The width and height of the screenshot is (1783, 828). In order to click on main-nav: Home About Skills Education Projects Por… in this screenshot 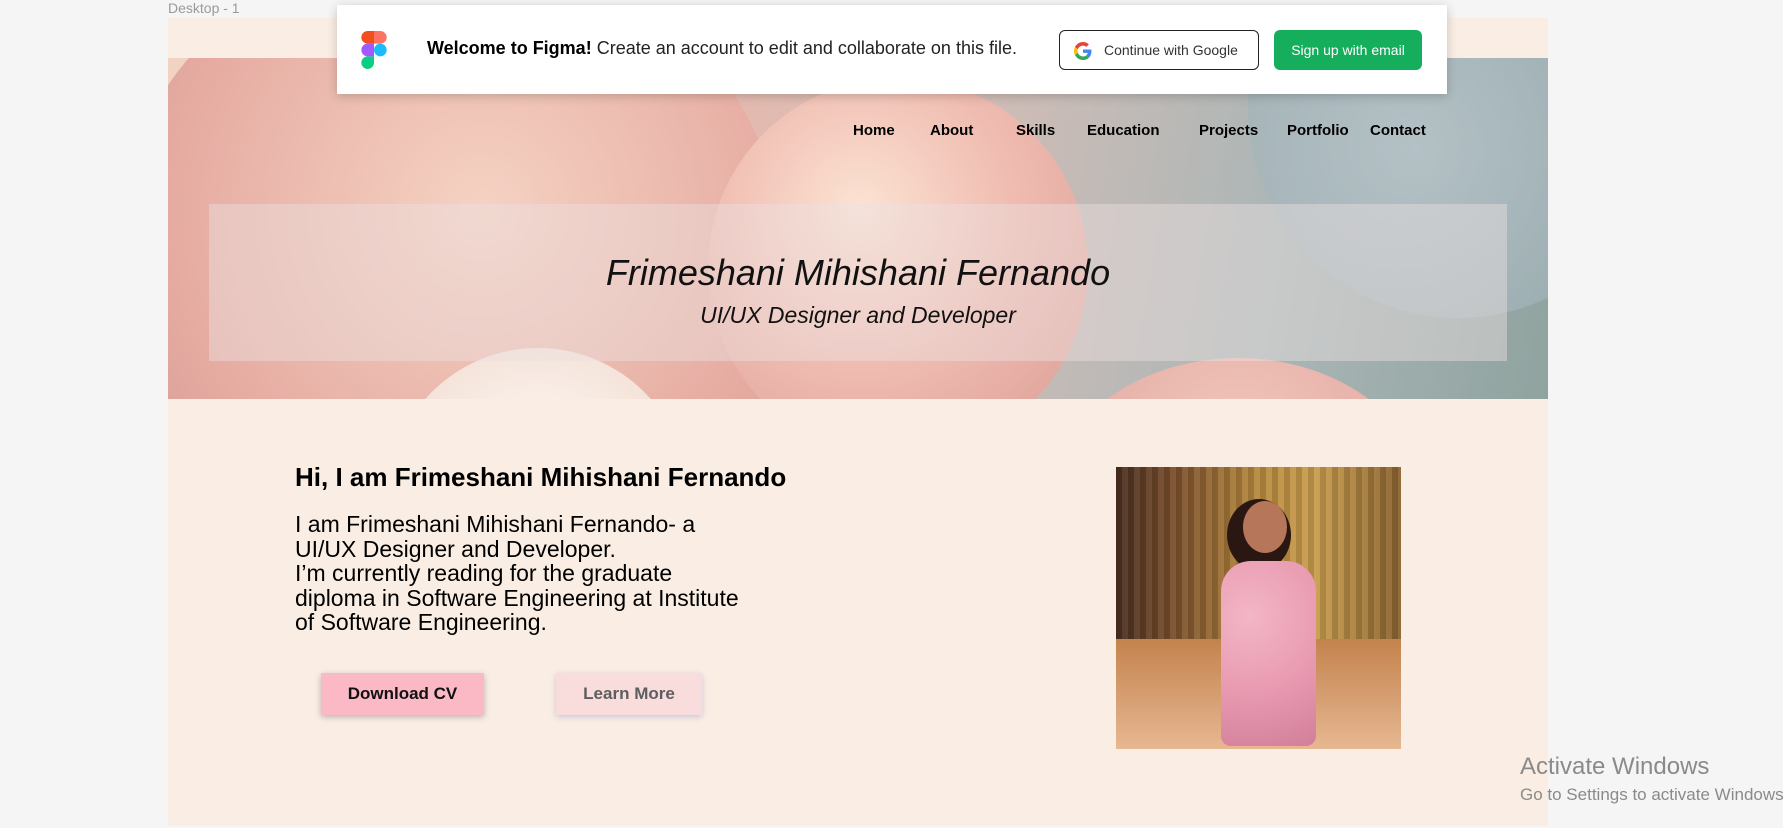, I will do `click(858, 137)`.